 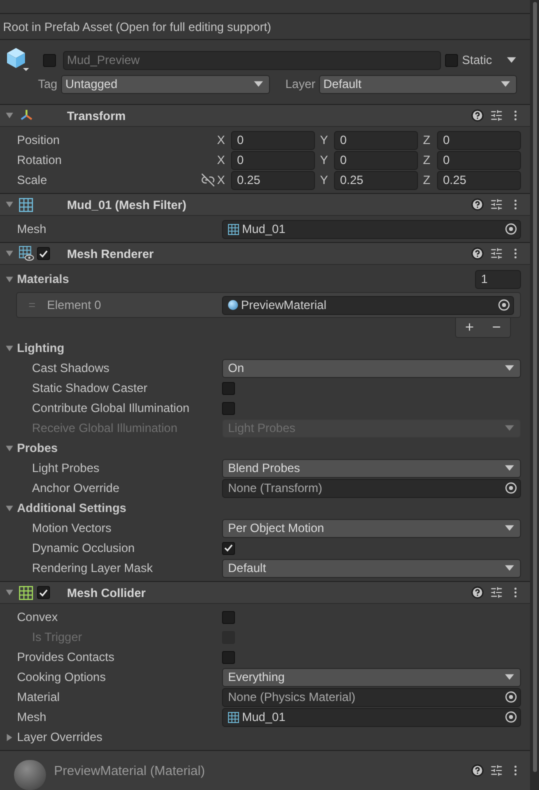 I want to click on section-label: Probes, so click(x=37, y=448).